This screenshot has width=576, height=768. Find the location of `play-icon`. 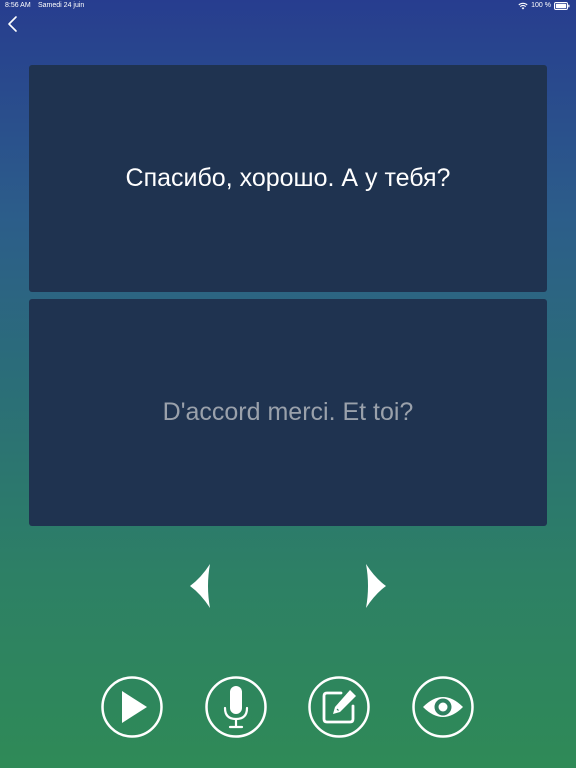

play-icon is located at coordinates (132, 707).